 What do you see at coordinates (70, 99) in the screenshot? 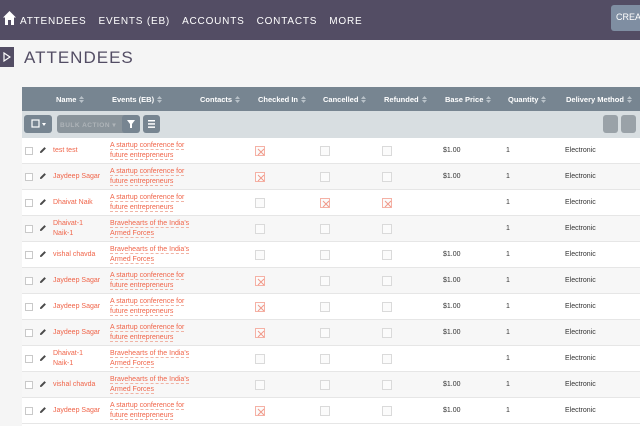
I see `column-header-name: Name` at bounding box center [70, 99].